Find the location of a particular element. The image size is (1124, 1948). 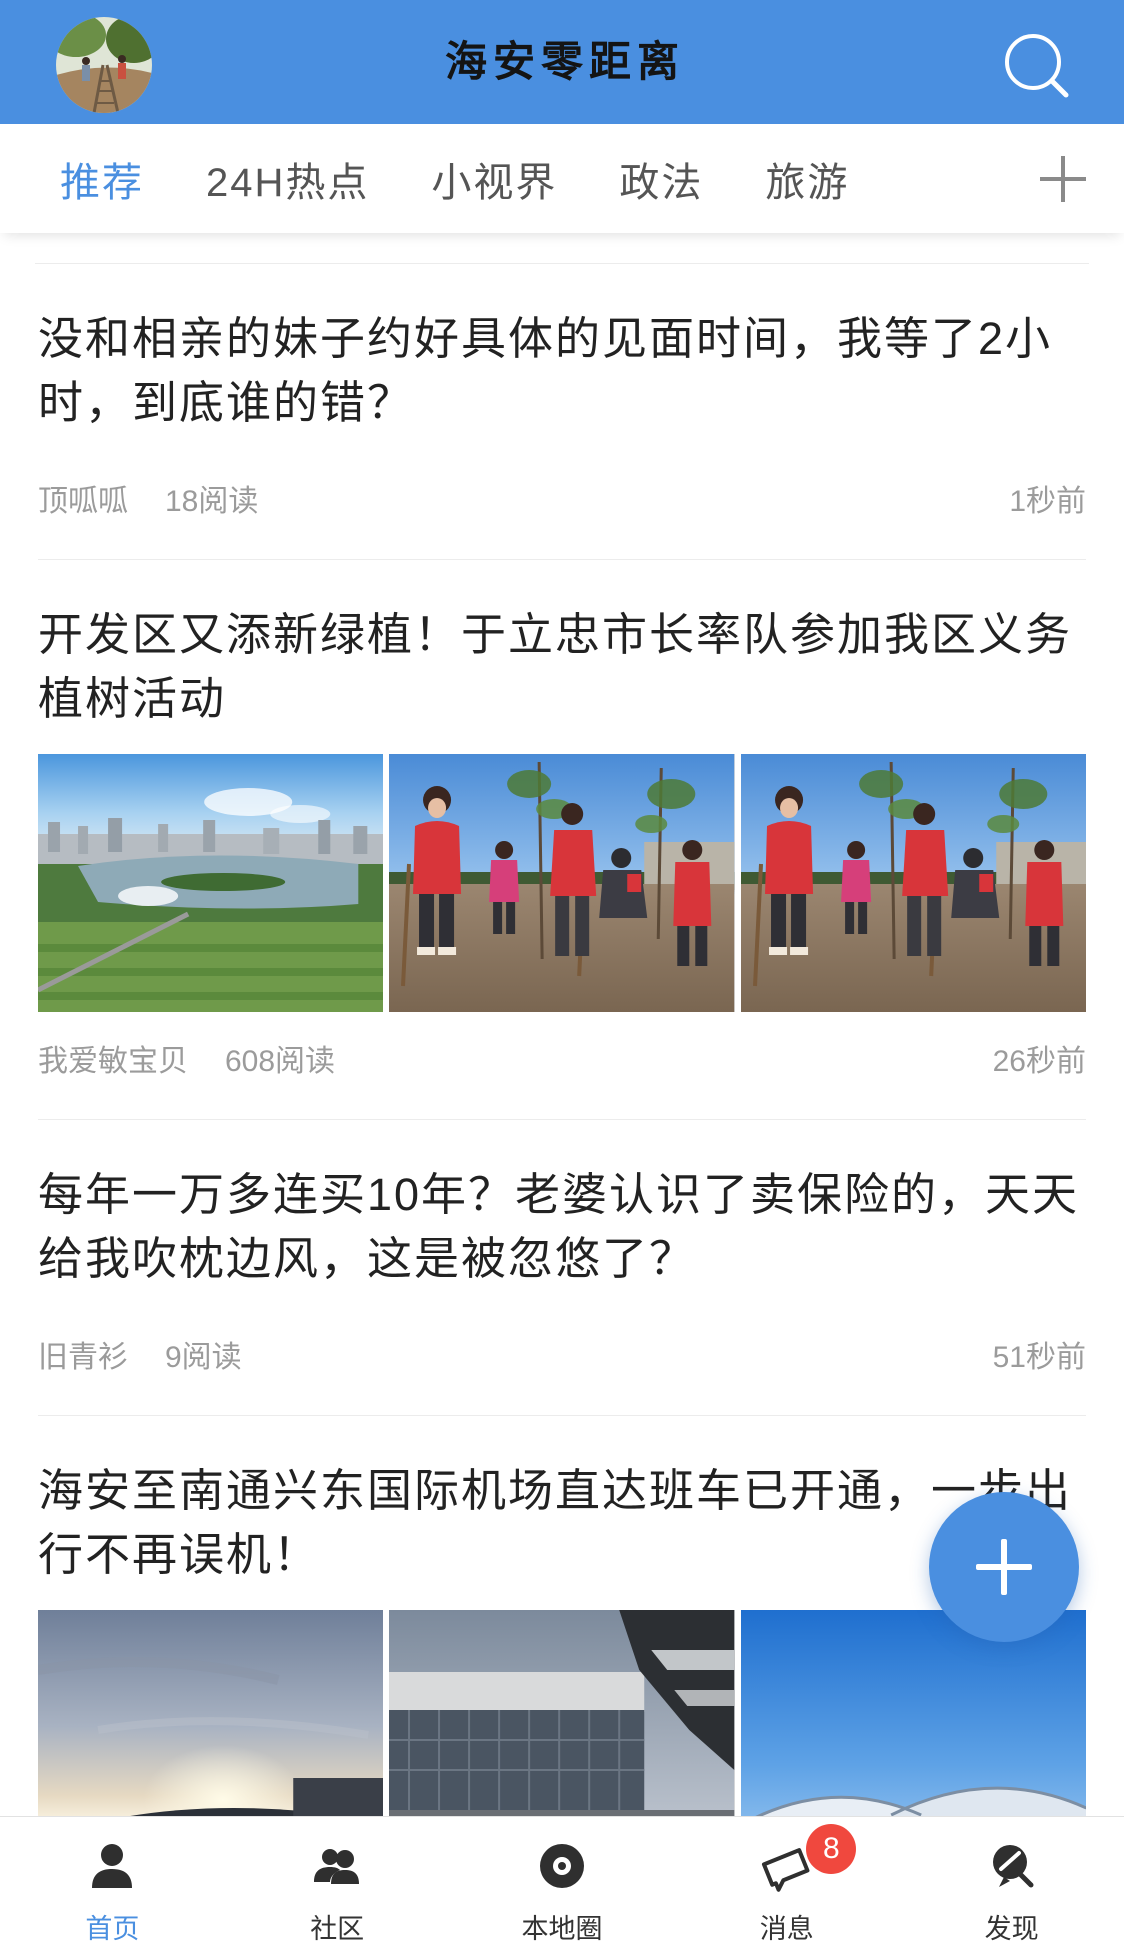

disc-icon is located at coordinates (562, 1866).